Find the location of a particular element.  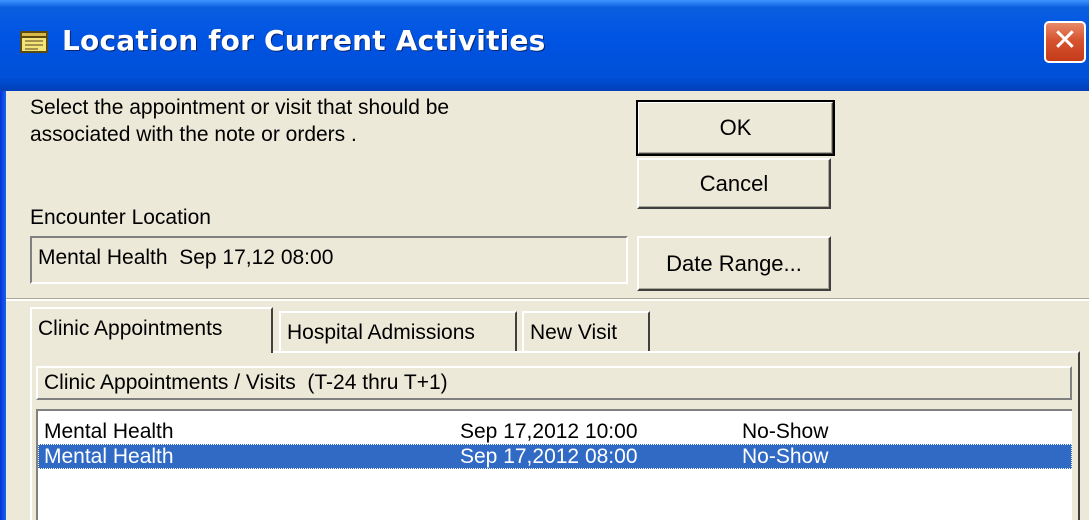

window-frame is located at coordinates (3, 305).